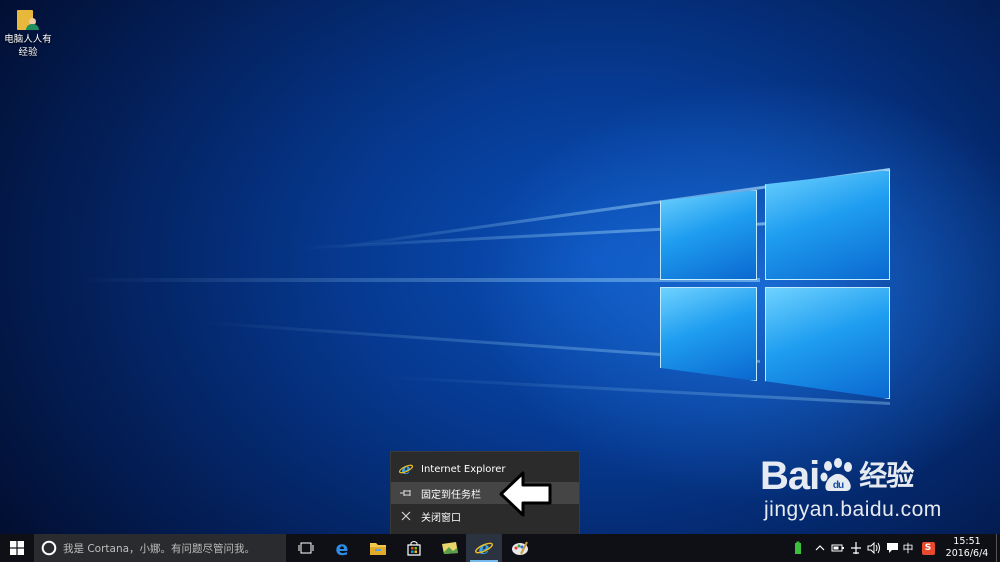 This screenshot has height=562, width=1000. I want to click on clock-date: 2016/6/4, so click(967, 553).